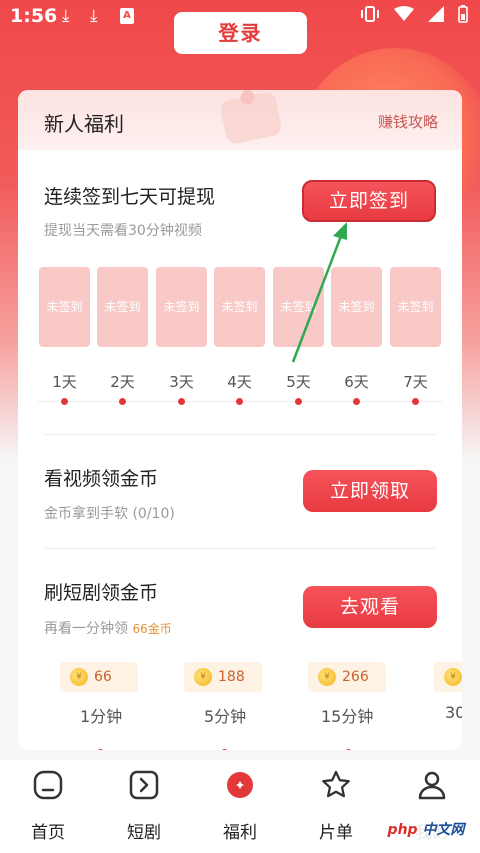  I want to click on tab-welfare: 福利, so click(240, 805).